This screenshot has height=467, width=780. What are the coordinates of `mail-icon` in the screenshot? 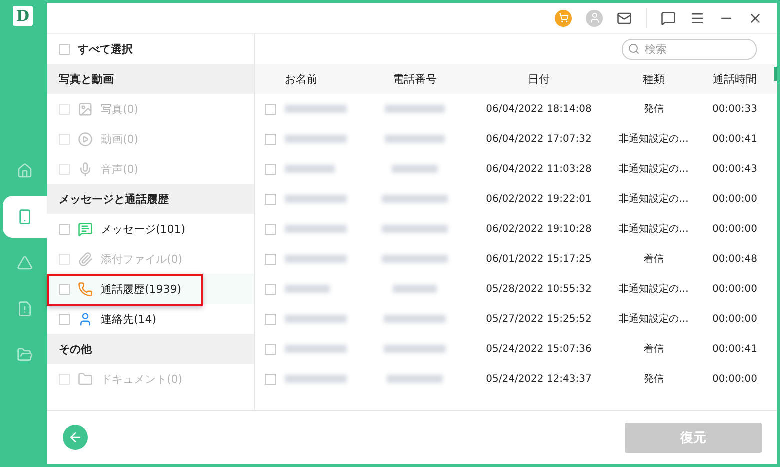 It's located at (624, 18).